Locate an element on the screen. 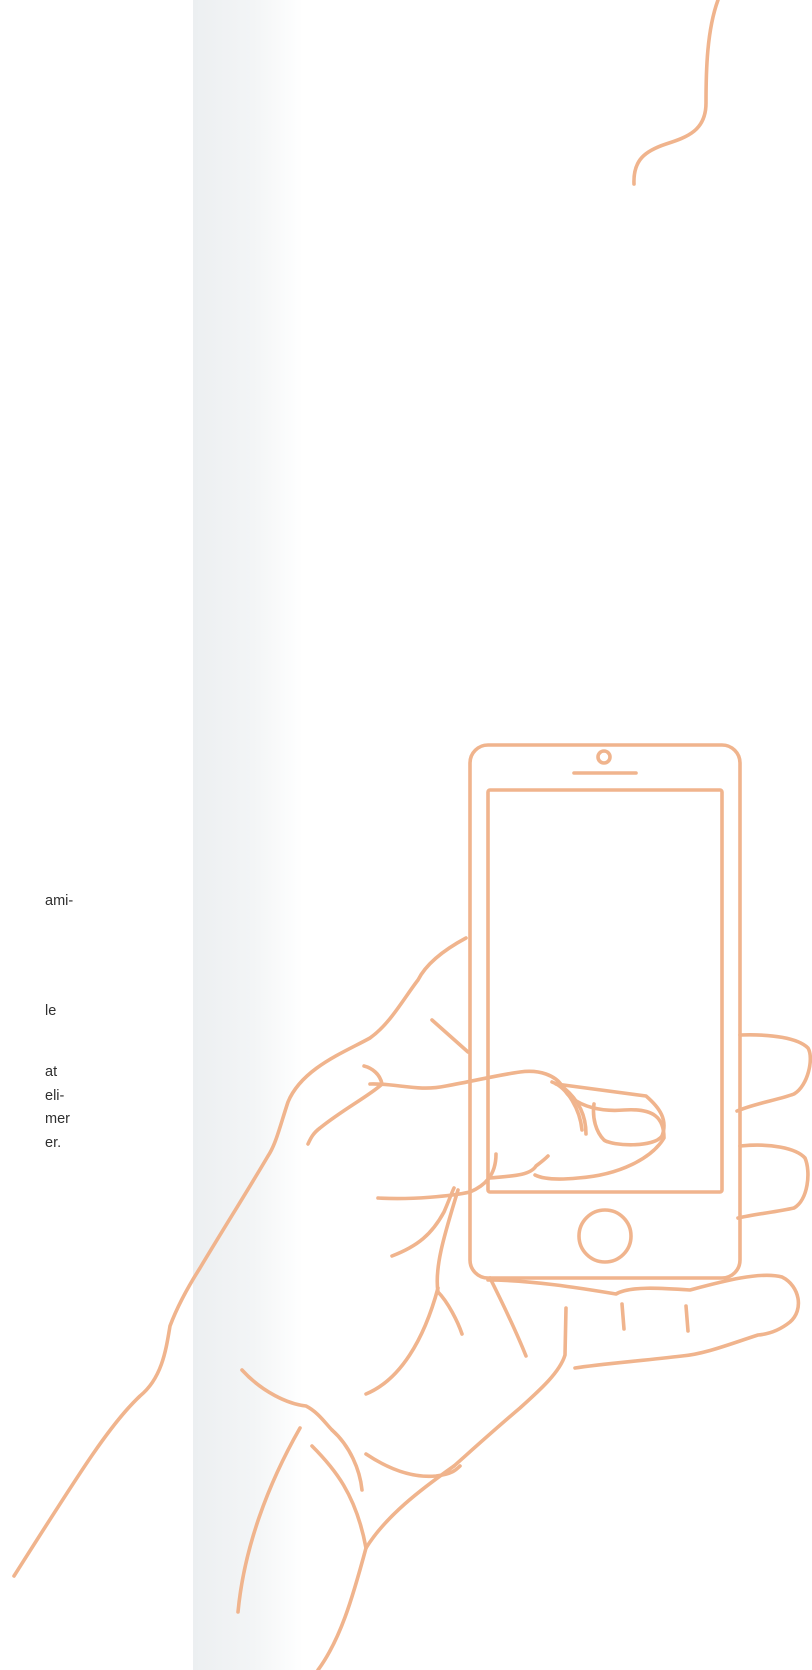 Image resolution: width=812 pixels, height=1670 pixels. wavy-line-icon is located at coordinates (676, 93).